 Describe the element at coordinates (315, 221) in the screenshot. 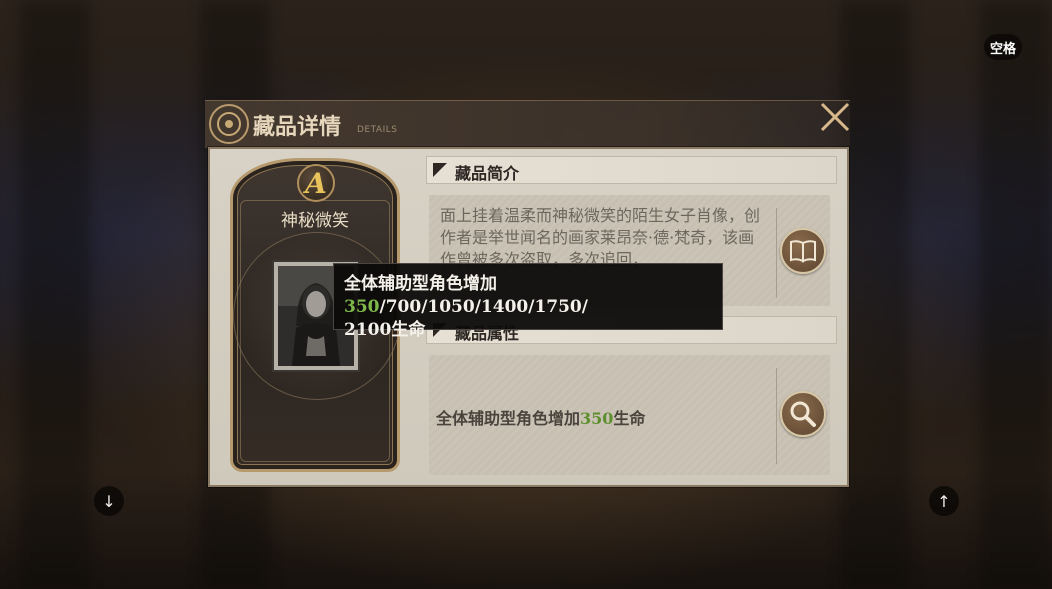

I see `item-name: 神秘微笑` at that location.